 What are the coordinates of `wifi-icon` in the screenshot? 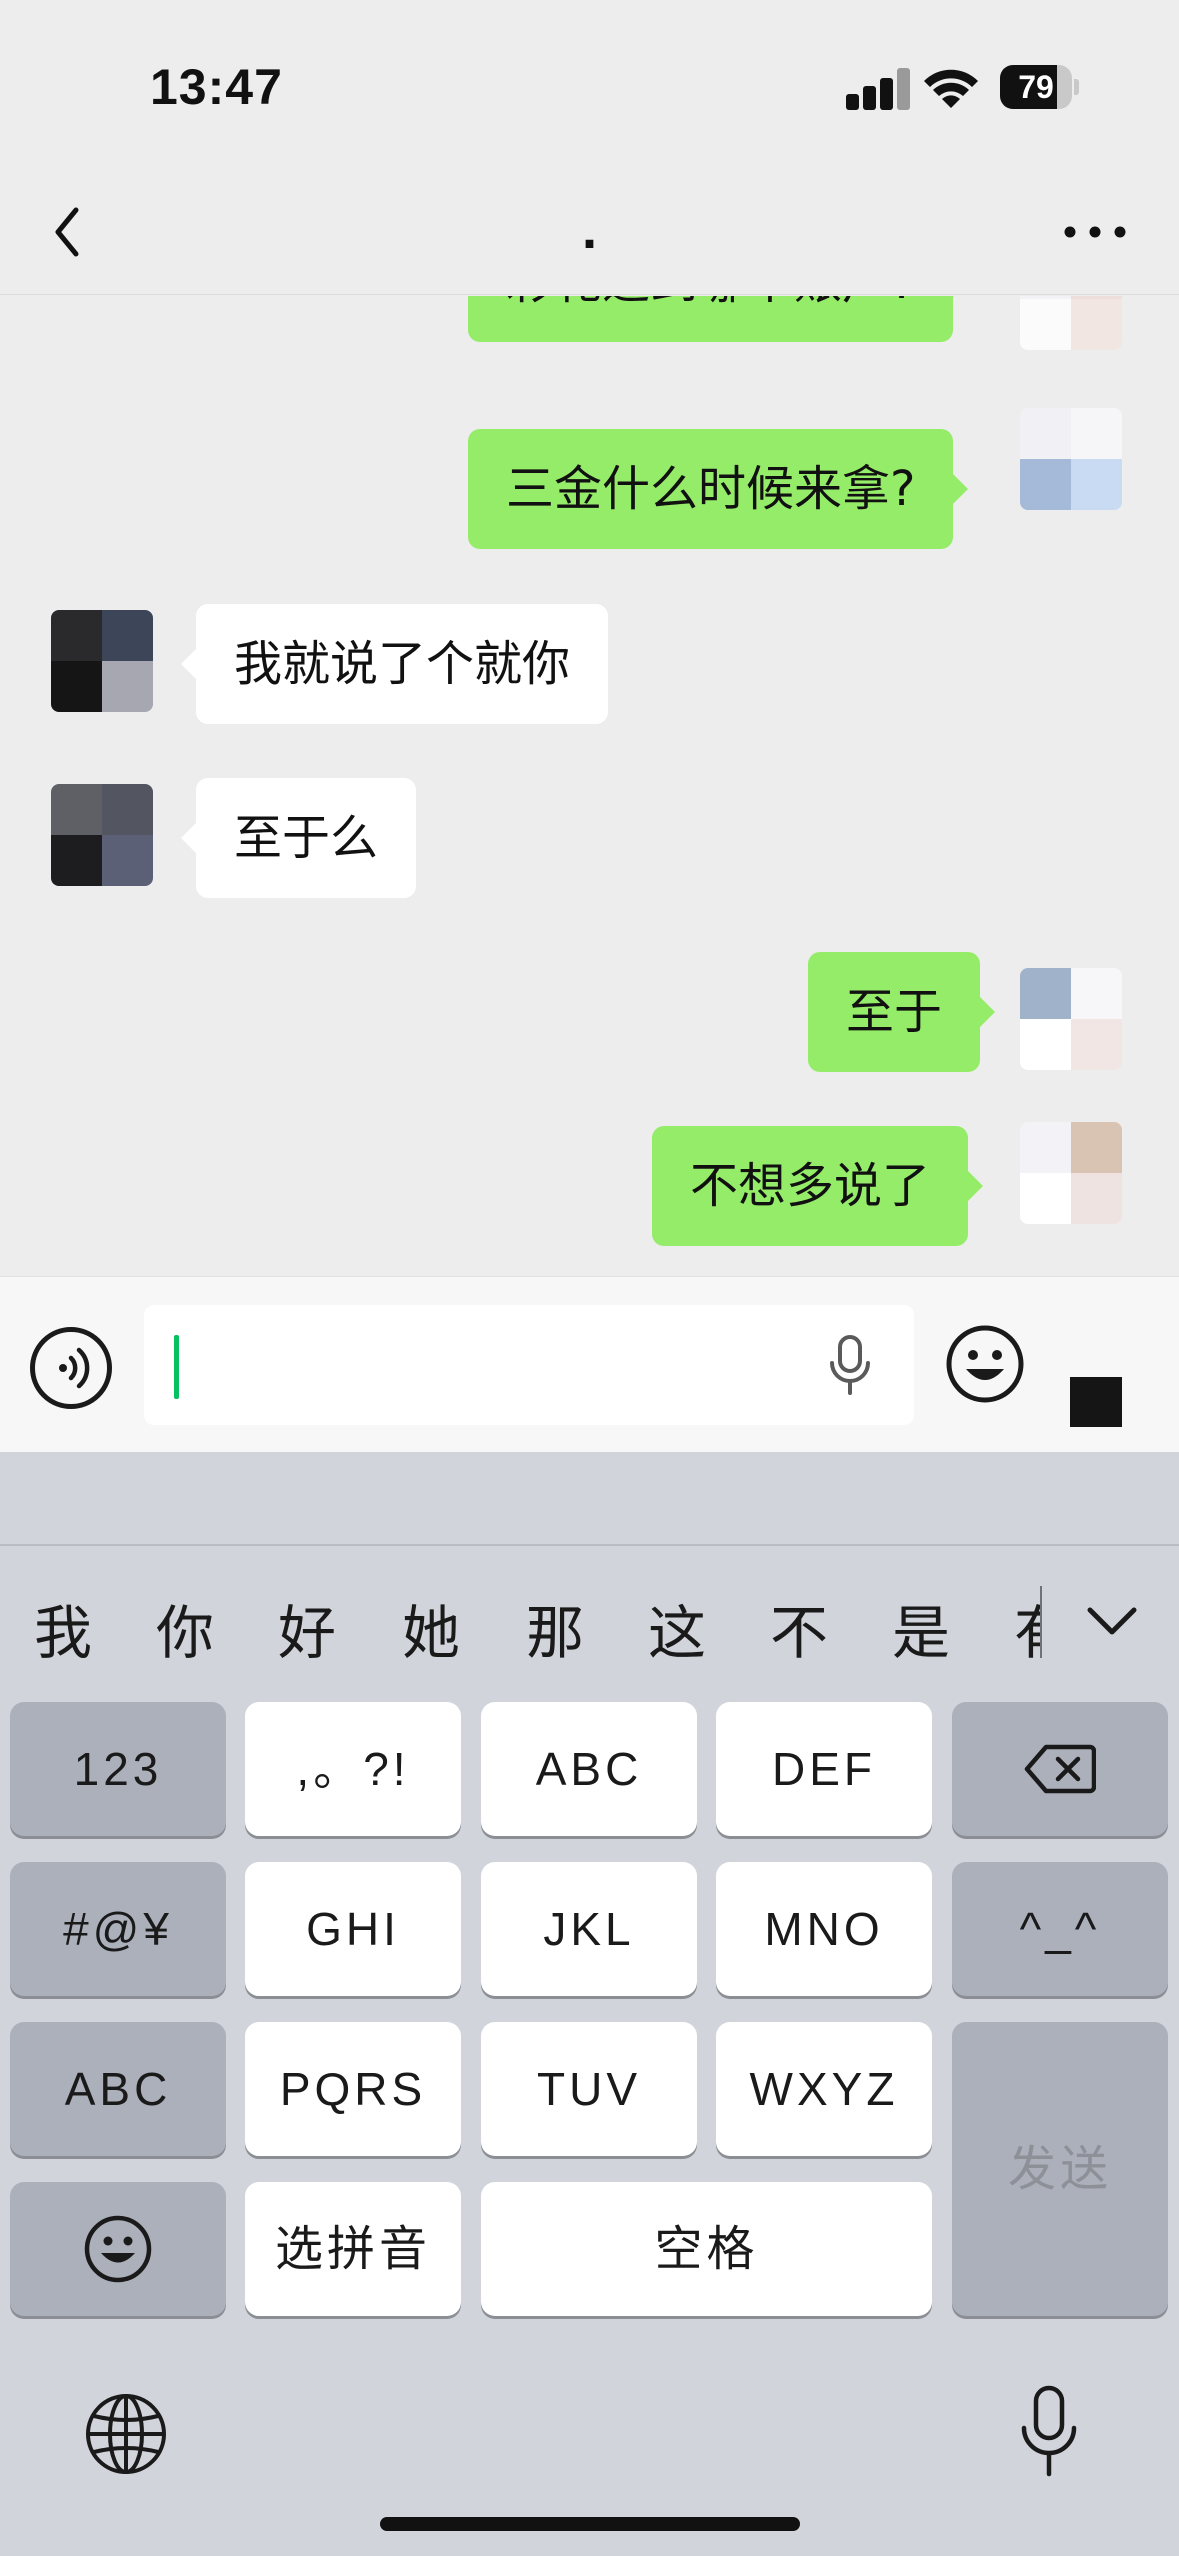 It's located at (951, 88).